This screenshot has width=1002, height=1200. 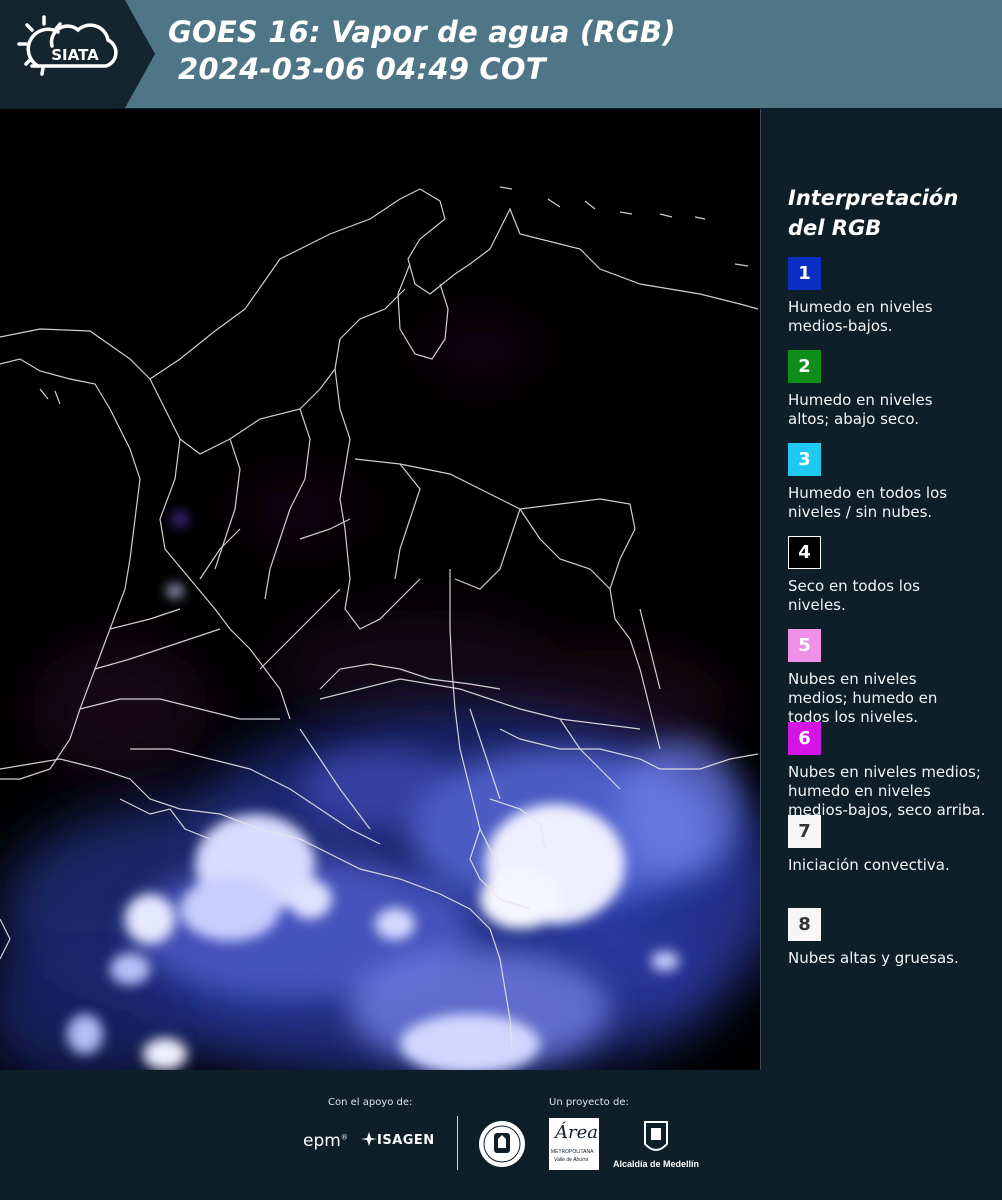 I want to click on legend-description-line: medios; humedo en, so click(x=863, y=698).